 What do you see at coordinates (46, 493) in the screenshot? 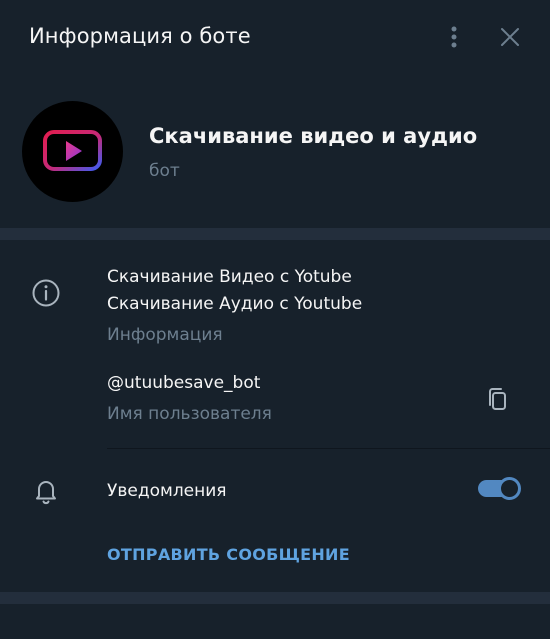
I see `bell-icon` at bounding box center [46, 493].